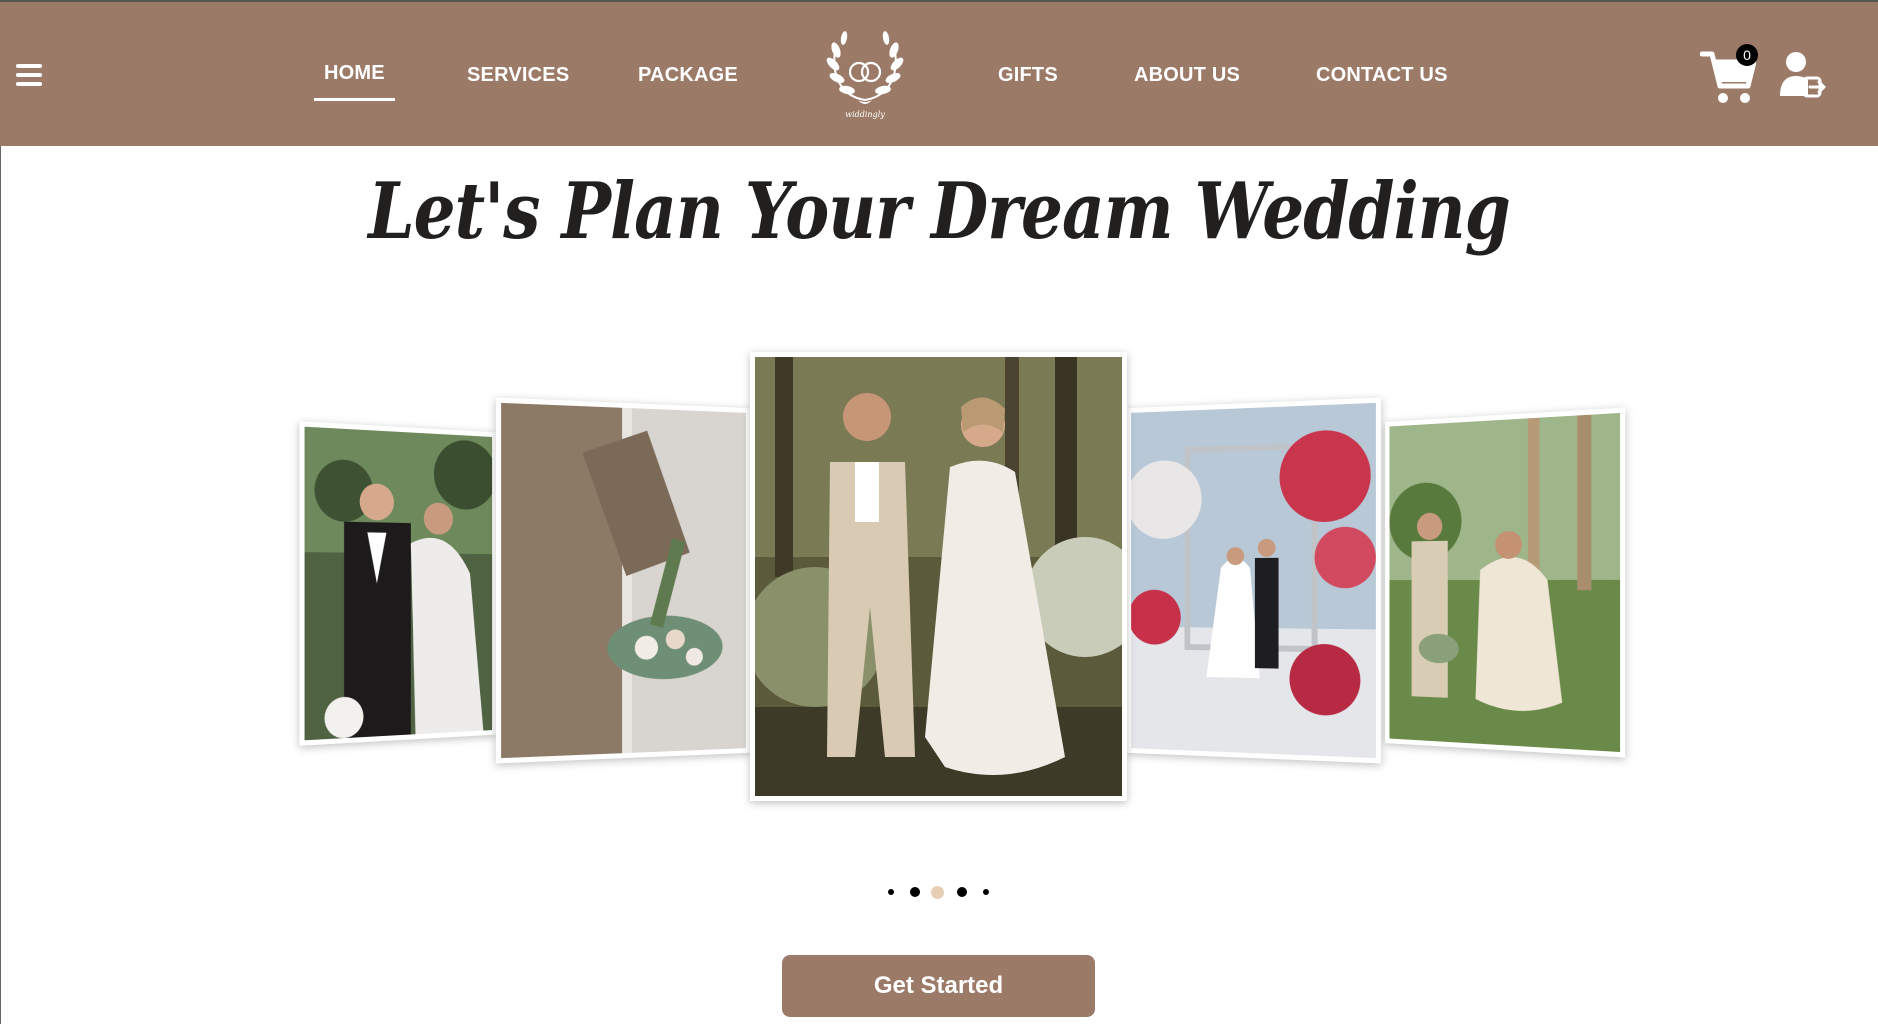  I want to click on nav-home: HOME, so click(354, 73).